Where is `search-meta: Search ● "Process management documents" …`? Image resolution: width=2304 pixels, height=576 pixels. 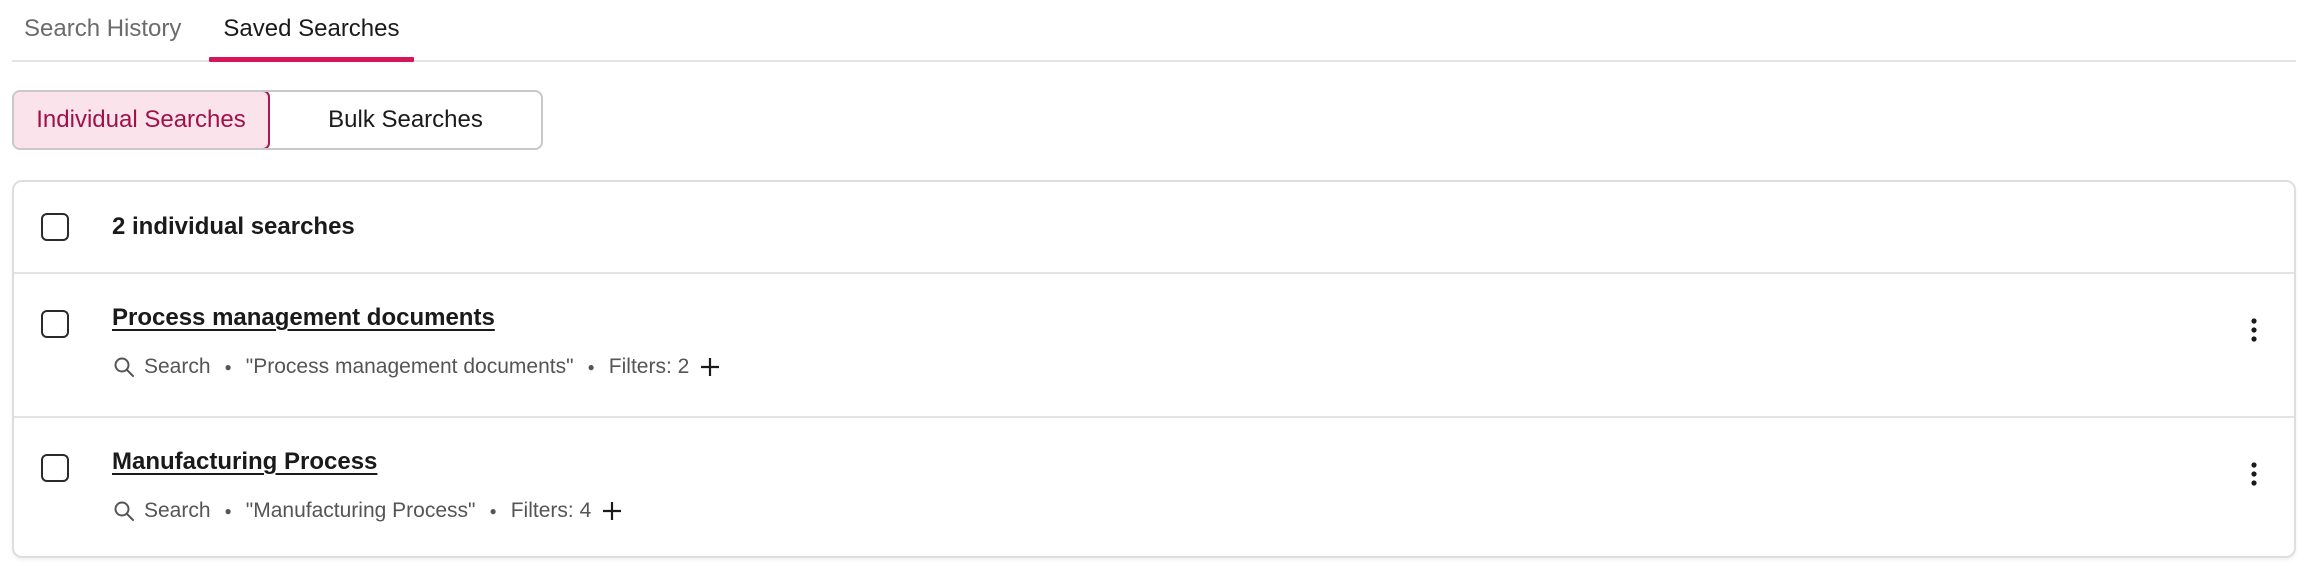 search-meta: Search ● "Process management documents" … is located at coordinates (416, 367).